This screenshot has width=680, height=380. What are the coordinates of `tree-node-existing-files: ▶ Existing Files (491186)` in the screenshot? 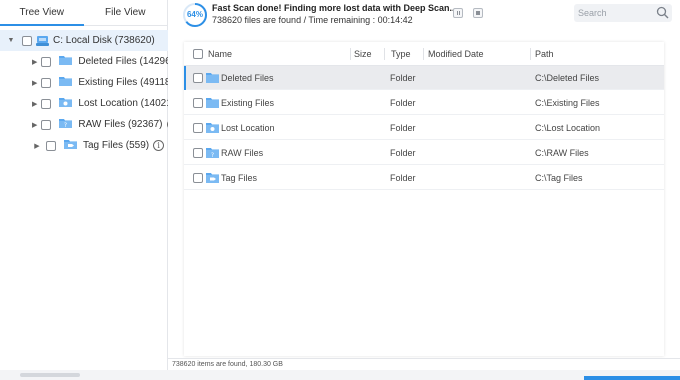 It's located at (84, 82).